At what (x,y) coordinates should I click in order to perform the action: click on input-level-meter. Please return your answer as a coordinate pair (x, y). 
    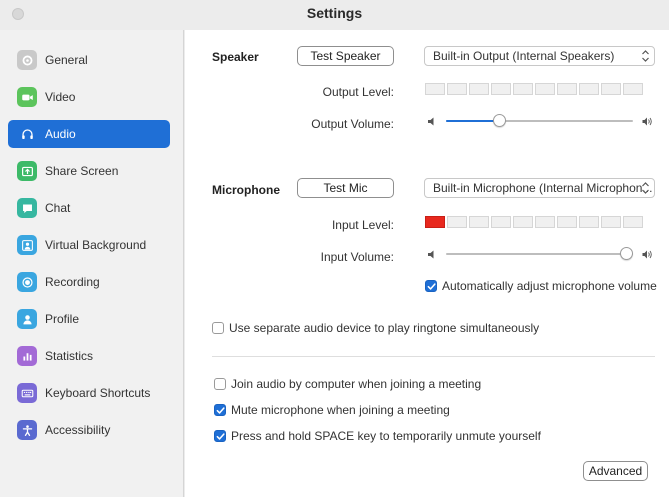
    Looking at the image, I should click on (534, 222).